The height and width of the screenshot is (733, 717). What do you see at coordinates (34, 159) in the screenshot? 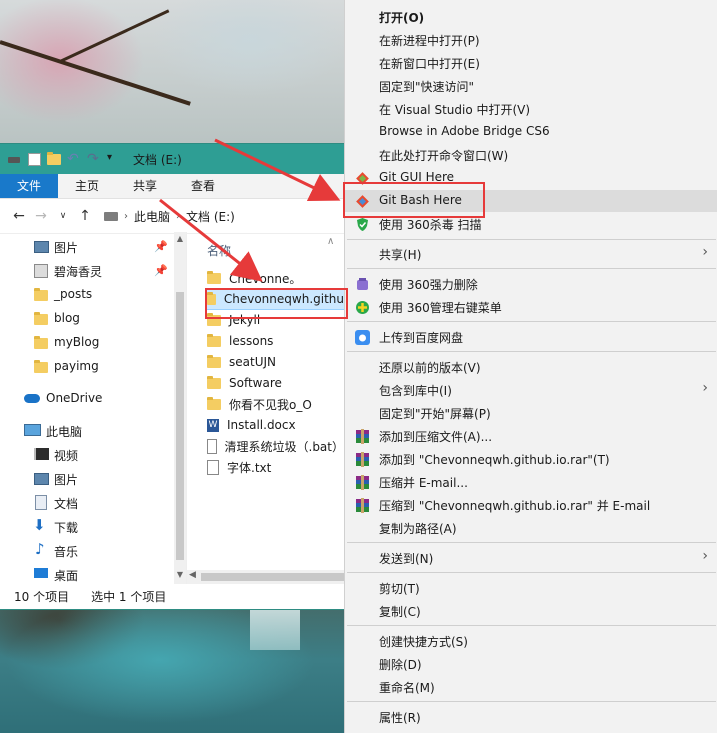
I see `checkbox-properties-icon` at bounding box center [34, 159].